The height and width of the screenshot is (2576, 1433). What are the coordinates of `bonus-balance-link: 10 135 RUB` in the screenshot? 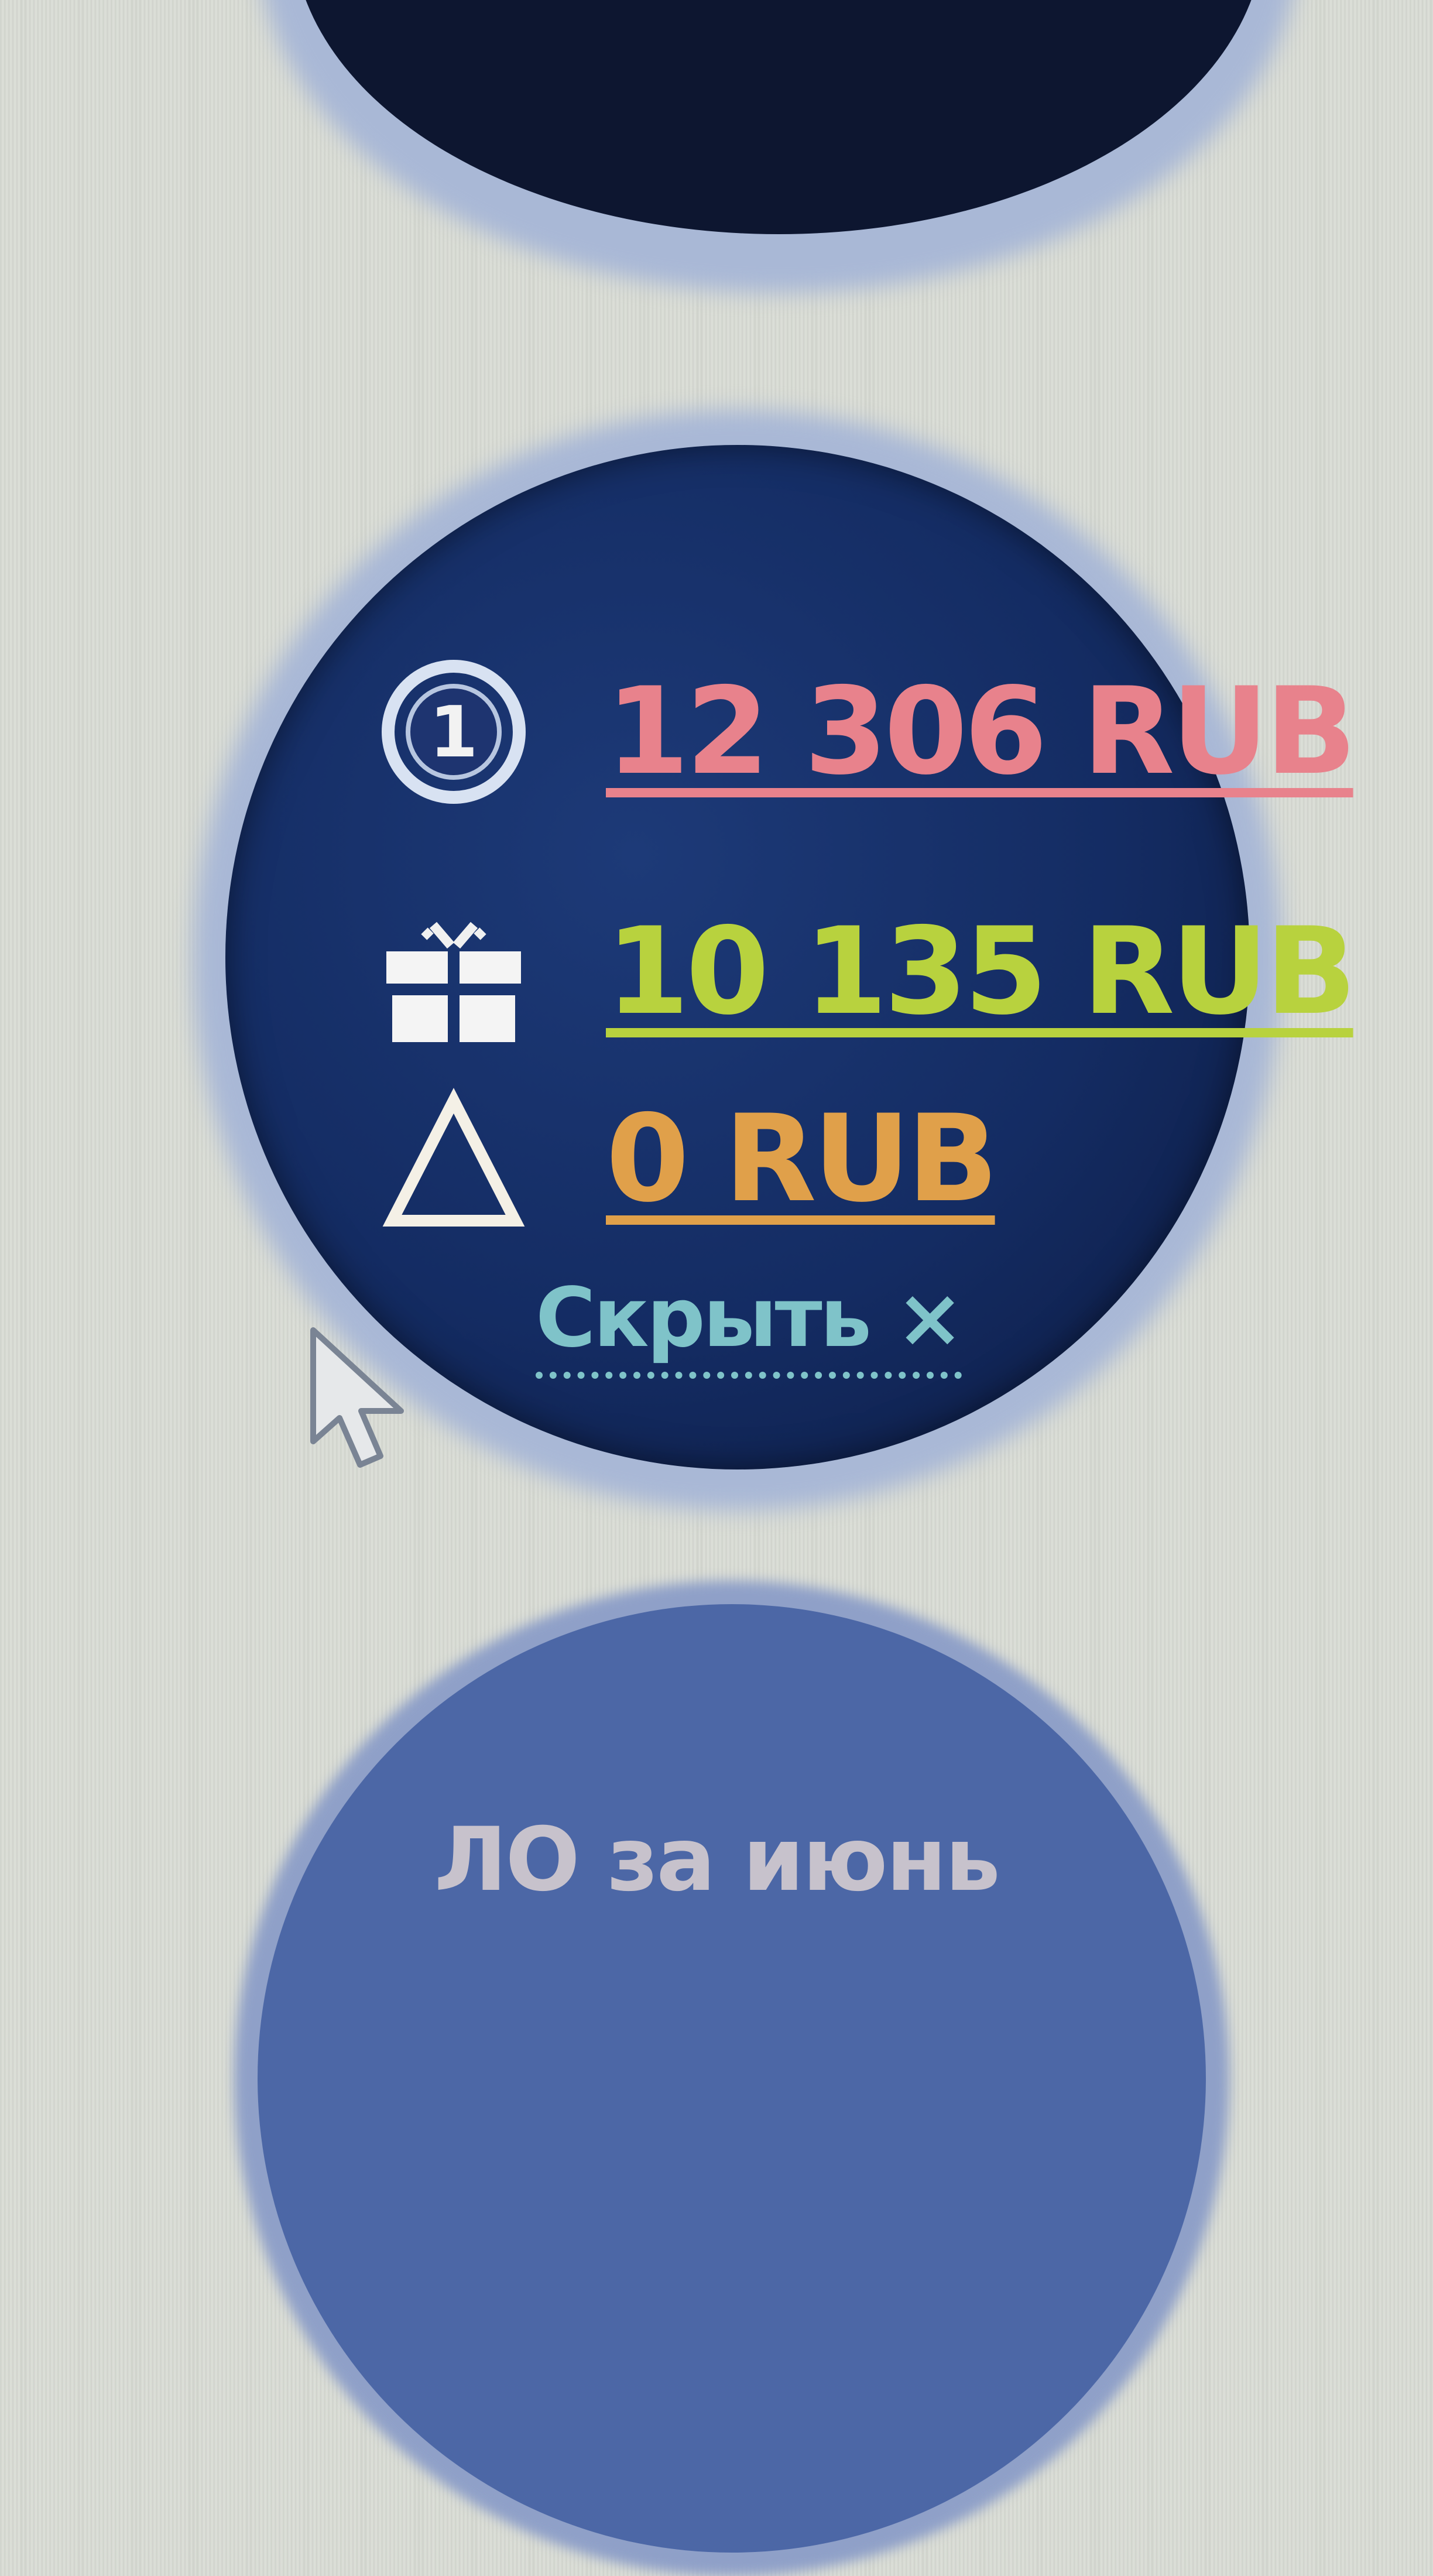 It's located at (982, 972).